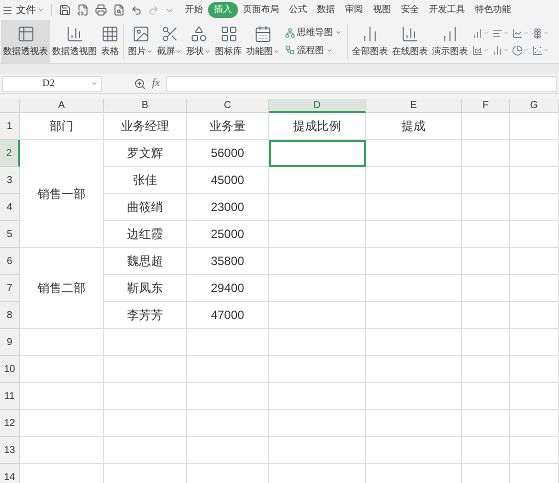 The image size is (559, 483). I want to click on selected-cell, so click(317, 153).